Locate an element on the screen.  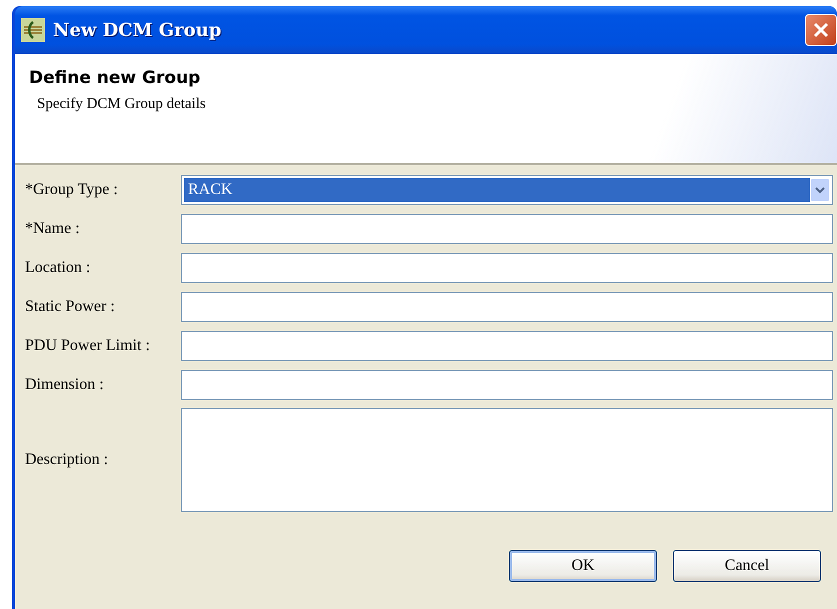
group-type-dropdown: RACK is located at coordinates (507, 190).